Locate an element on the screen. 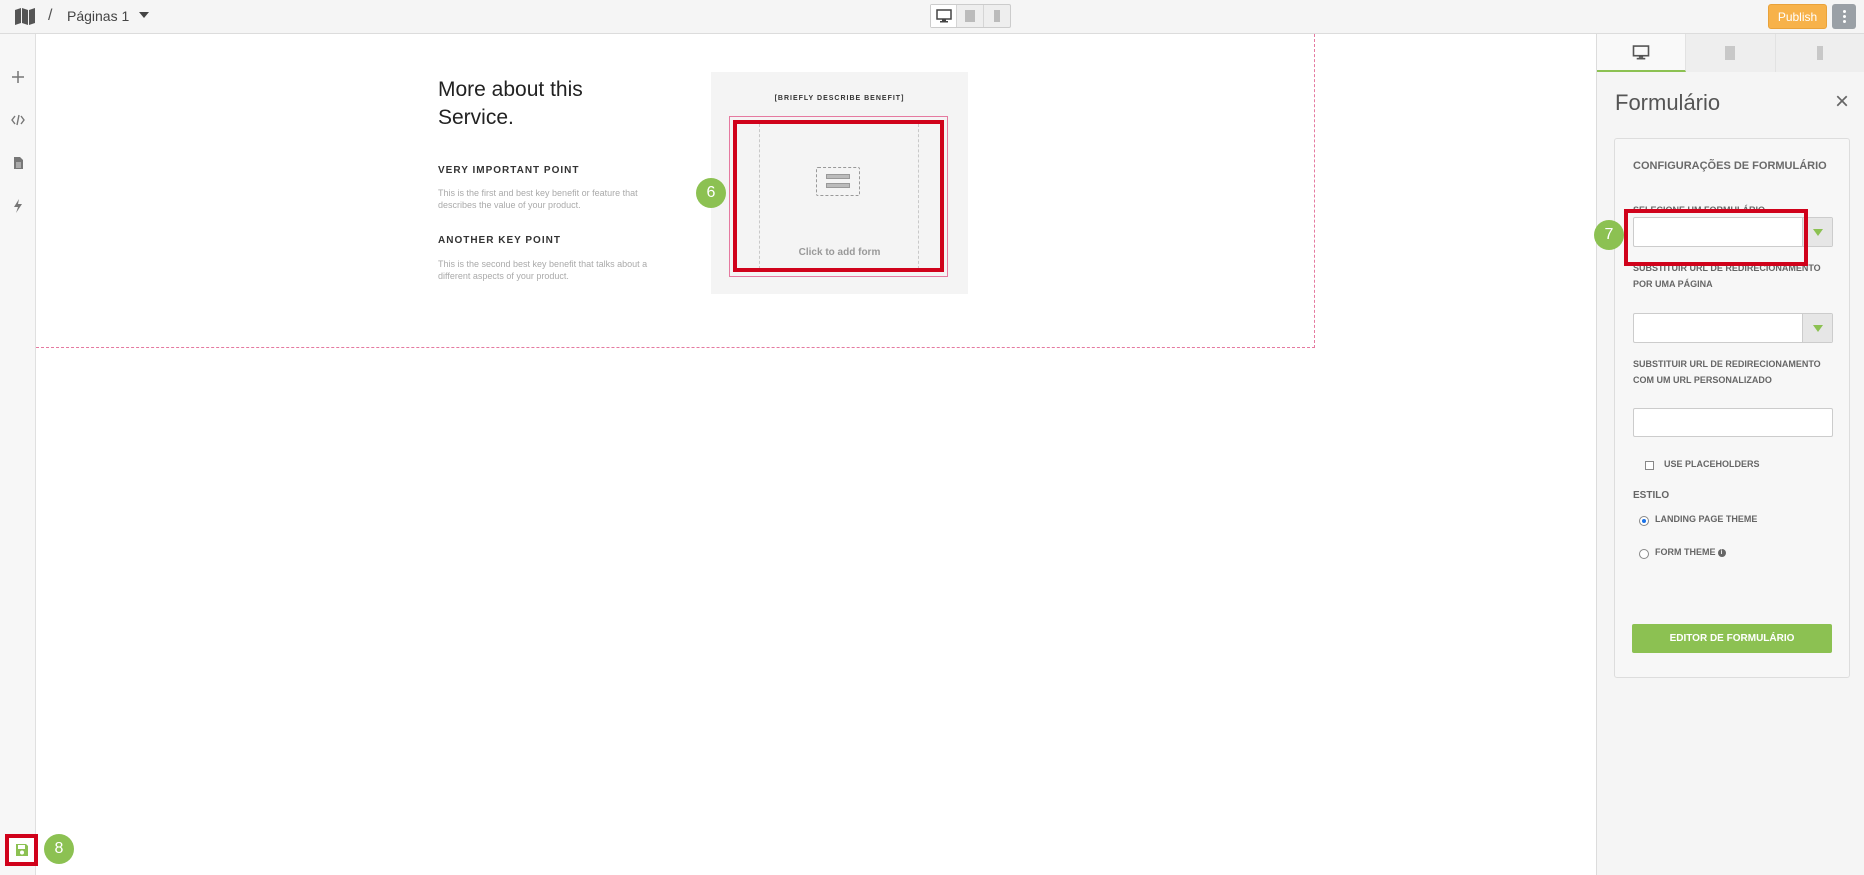 The image size is (1864, 875). desktop-view-button is located at coordinates (944, 16).